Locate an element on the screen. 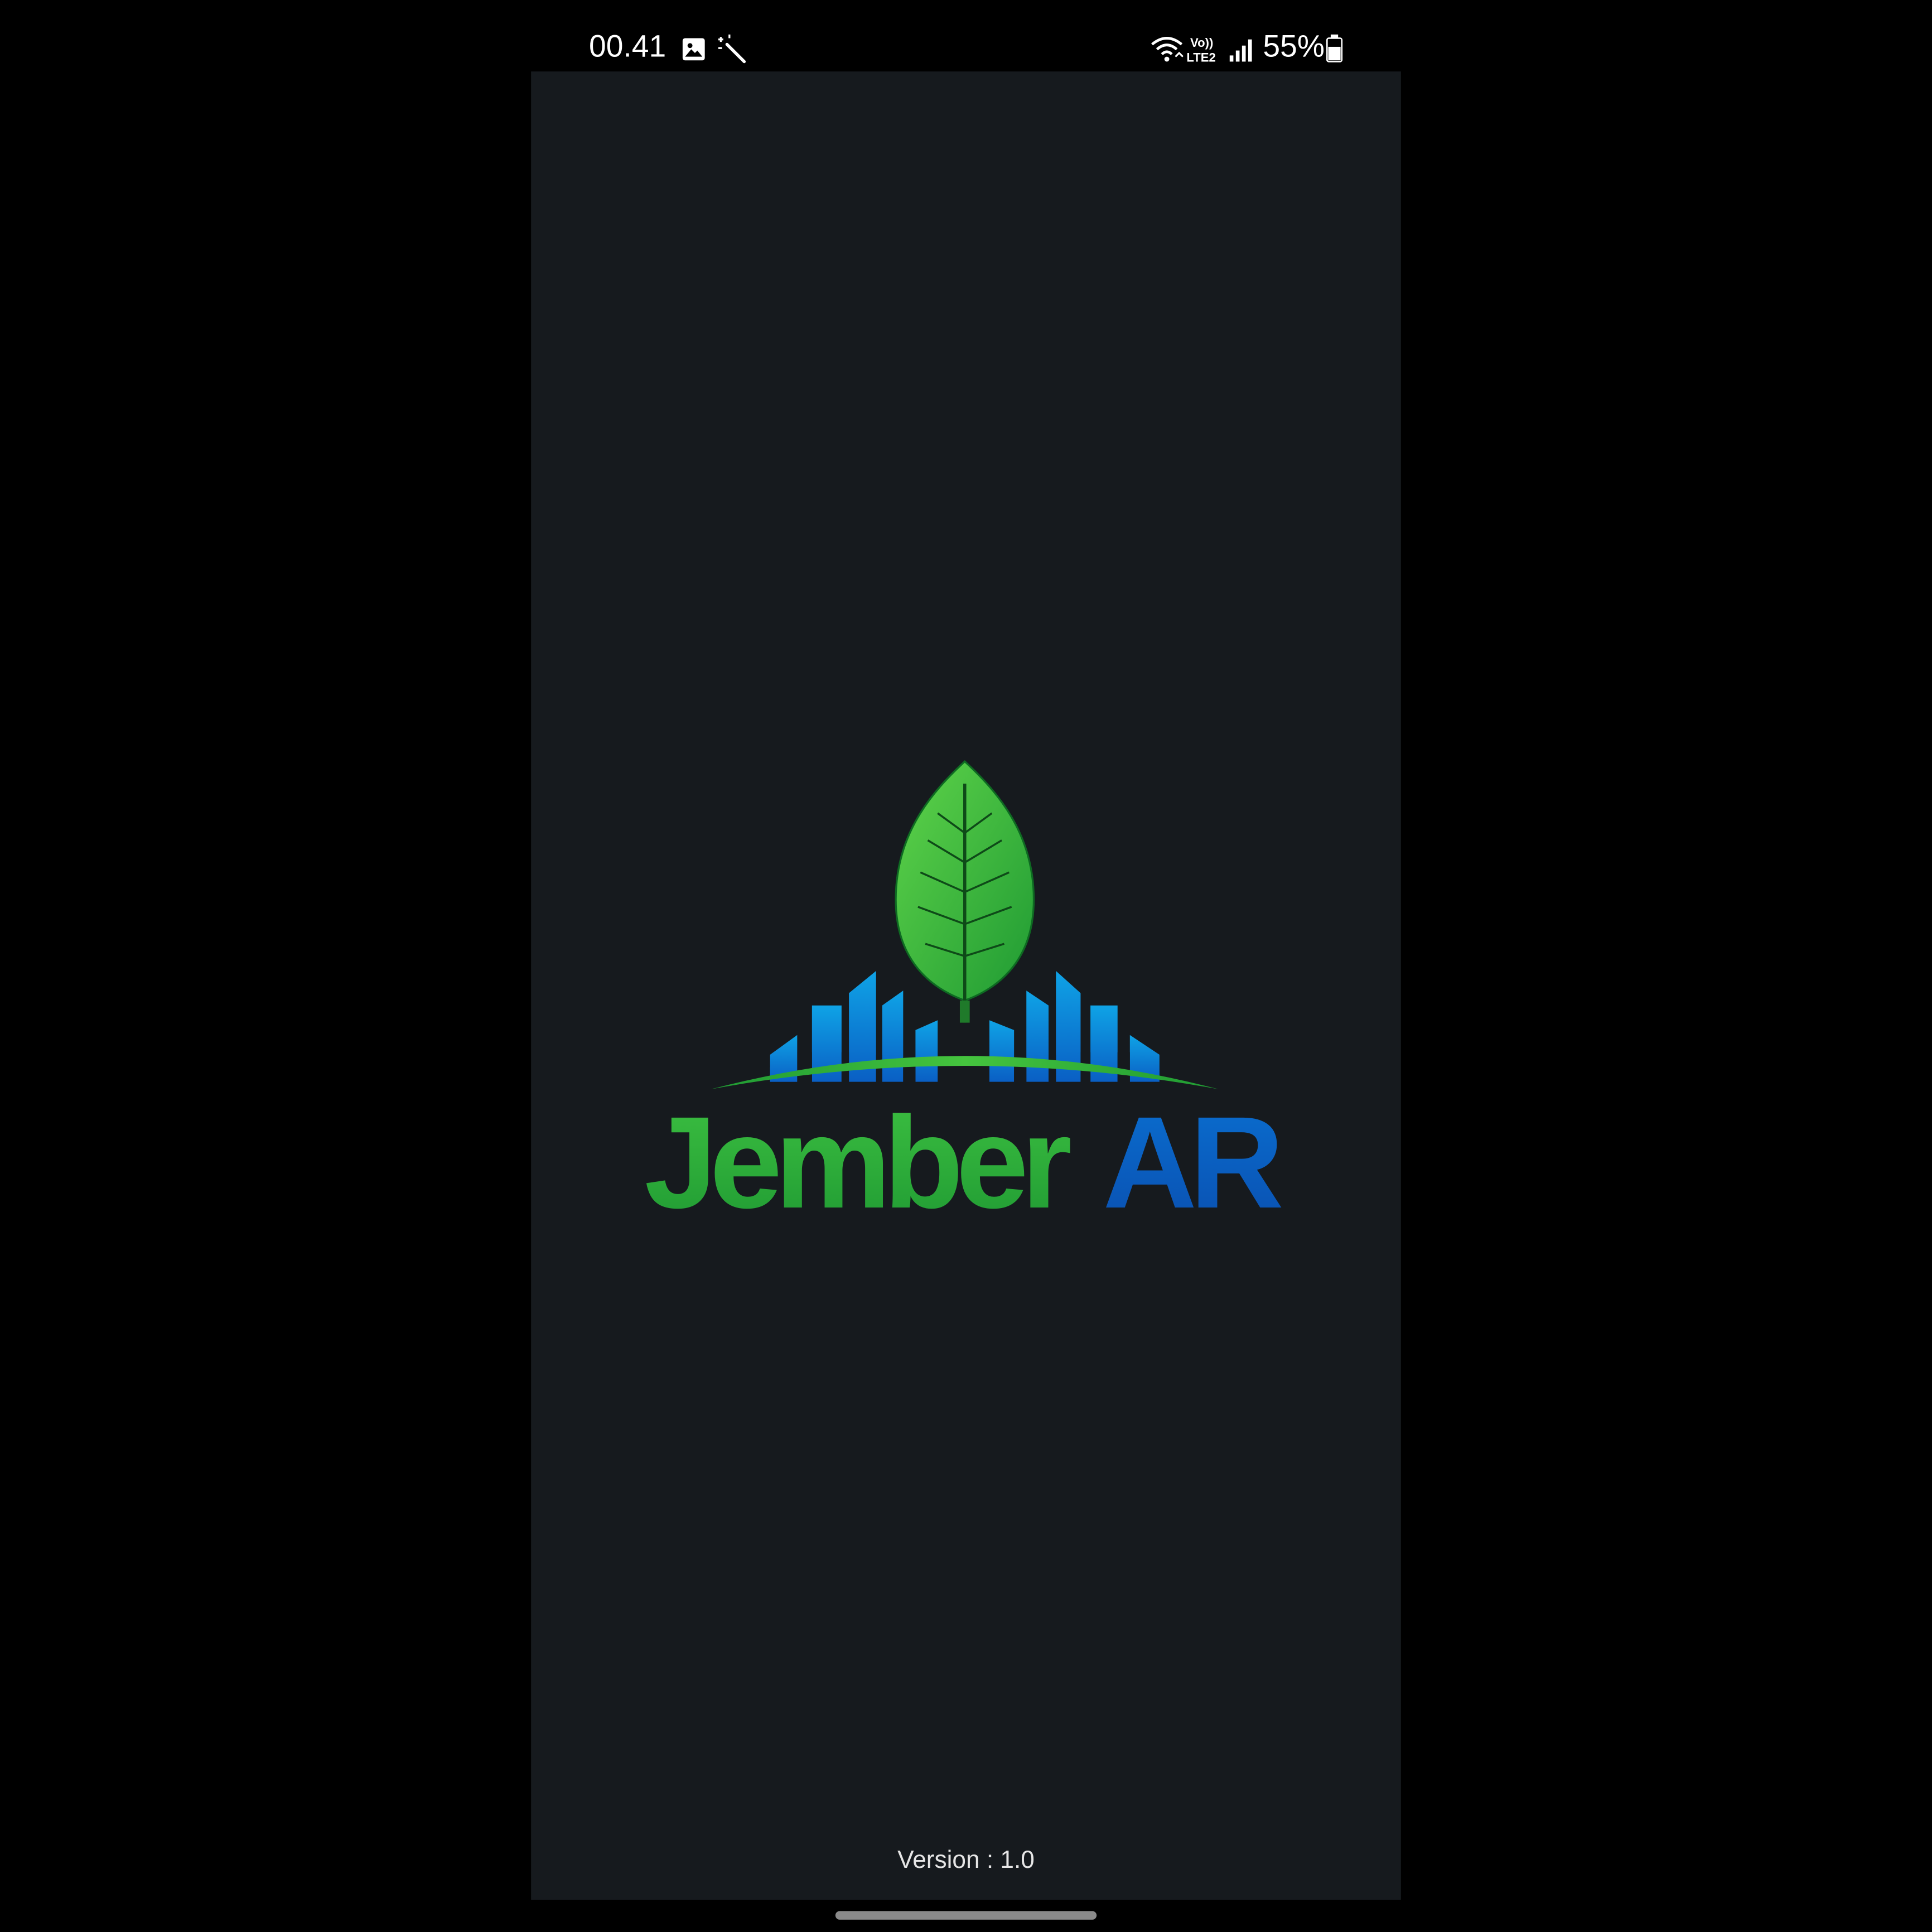  image-notification-icon is located at coordinates (693, 49).